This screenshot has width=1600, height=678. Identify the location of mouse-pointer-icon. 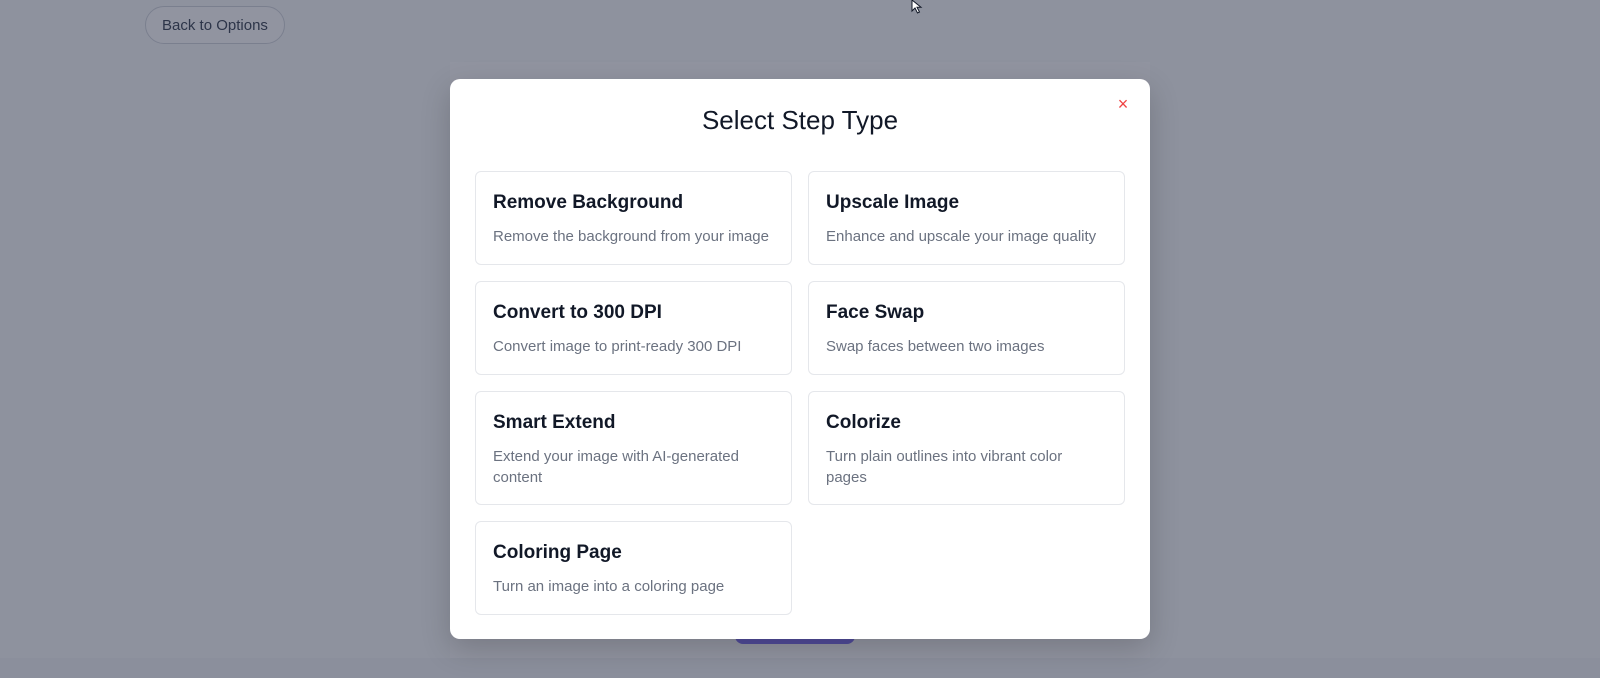
(917, 7).